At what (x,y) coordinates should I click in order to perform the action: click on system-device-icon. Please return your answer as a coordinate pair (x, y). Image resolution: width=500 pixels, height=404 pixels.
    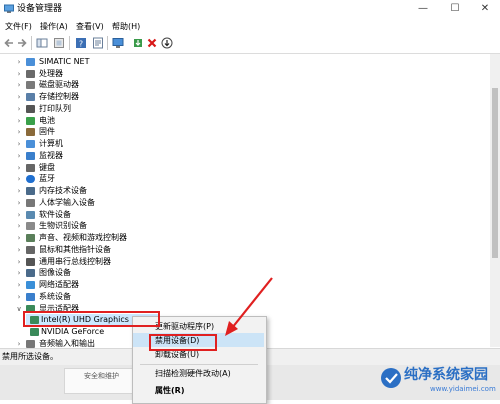
    Looking at the image, I should click on (30, 296).